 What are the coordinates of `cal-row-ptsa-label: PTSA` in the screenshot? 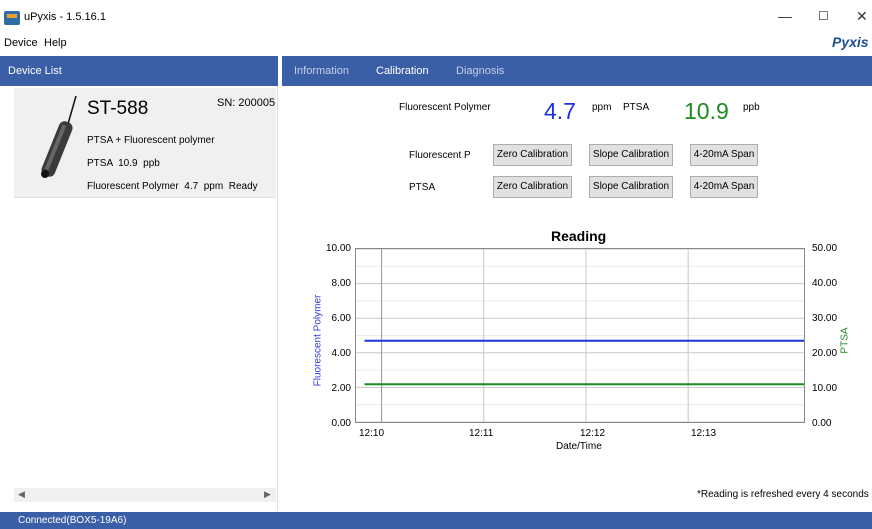 It's located at (422, 187).